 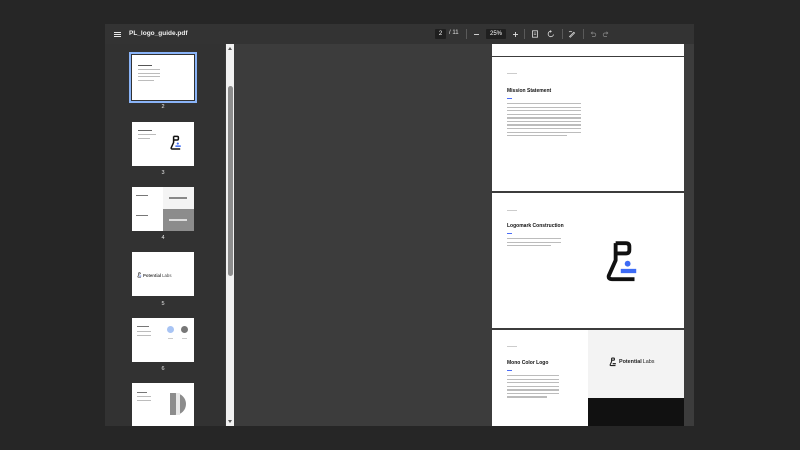 What do you see at coordinates (163, 304) in the screenshot?
I see `thumbnail-label: 5` at bounding box center [163, 304].